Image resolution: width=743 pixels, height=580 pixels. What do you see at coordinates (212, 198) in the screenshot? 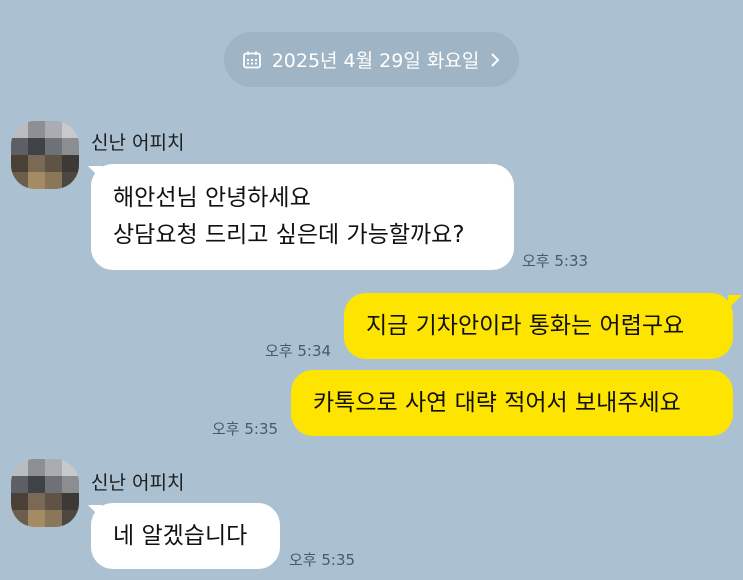
I see `message-line: 해안선님 안녕하세요` at bounding box center [212, 198].